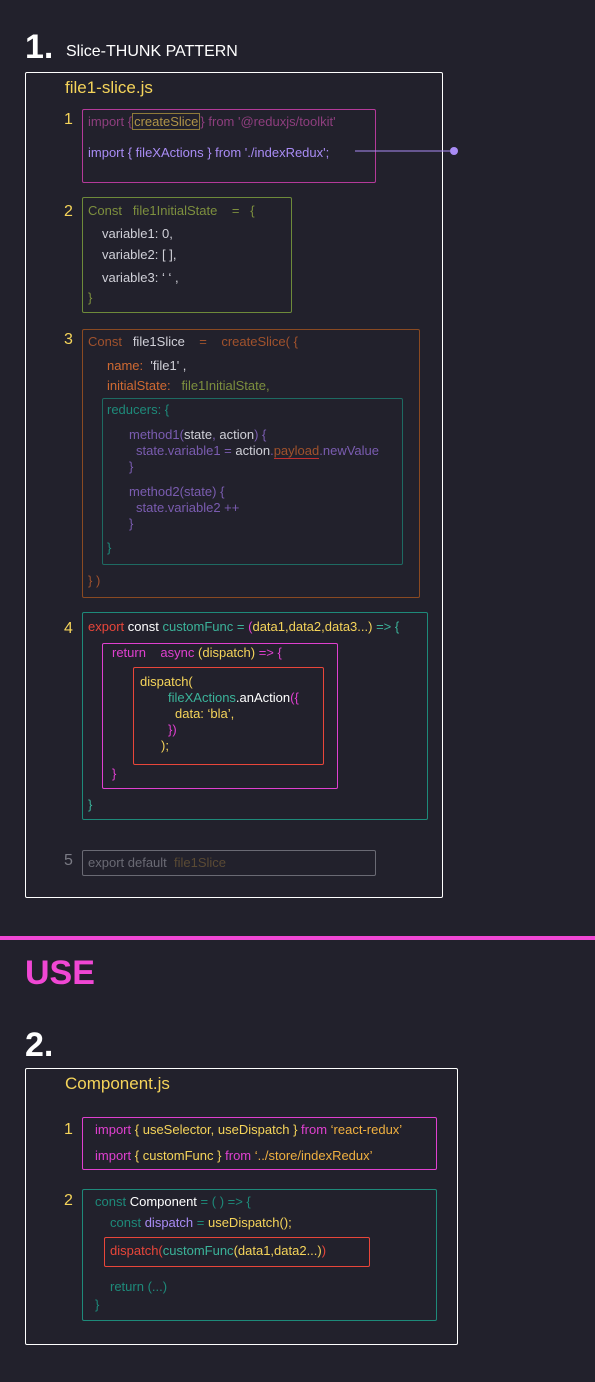  What do you see at coordinates (94, 580) in the screenshot?
I see `paren-close: } )` at bounding box center [94, 580].